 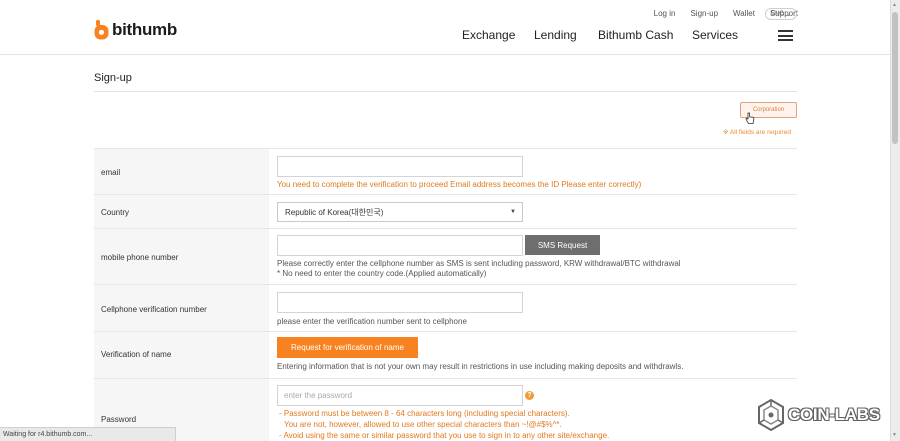 What do you see at coordinates (400, 395) in the screenshot?
I see `password-input: enter the password` at bounding box center [400, 395].